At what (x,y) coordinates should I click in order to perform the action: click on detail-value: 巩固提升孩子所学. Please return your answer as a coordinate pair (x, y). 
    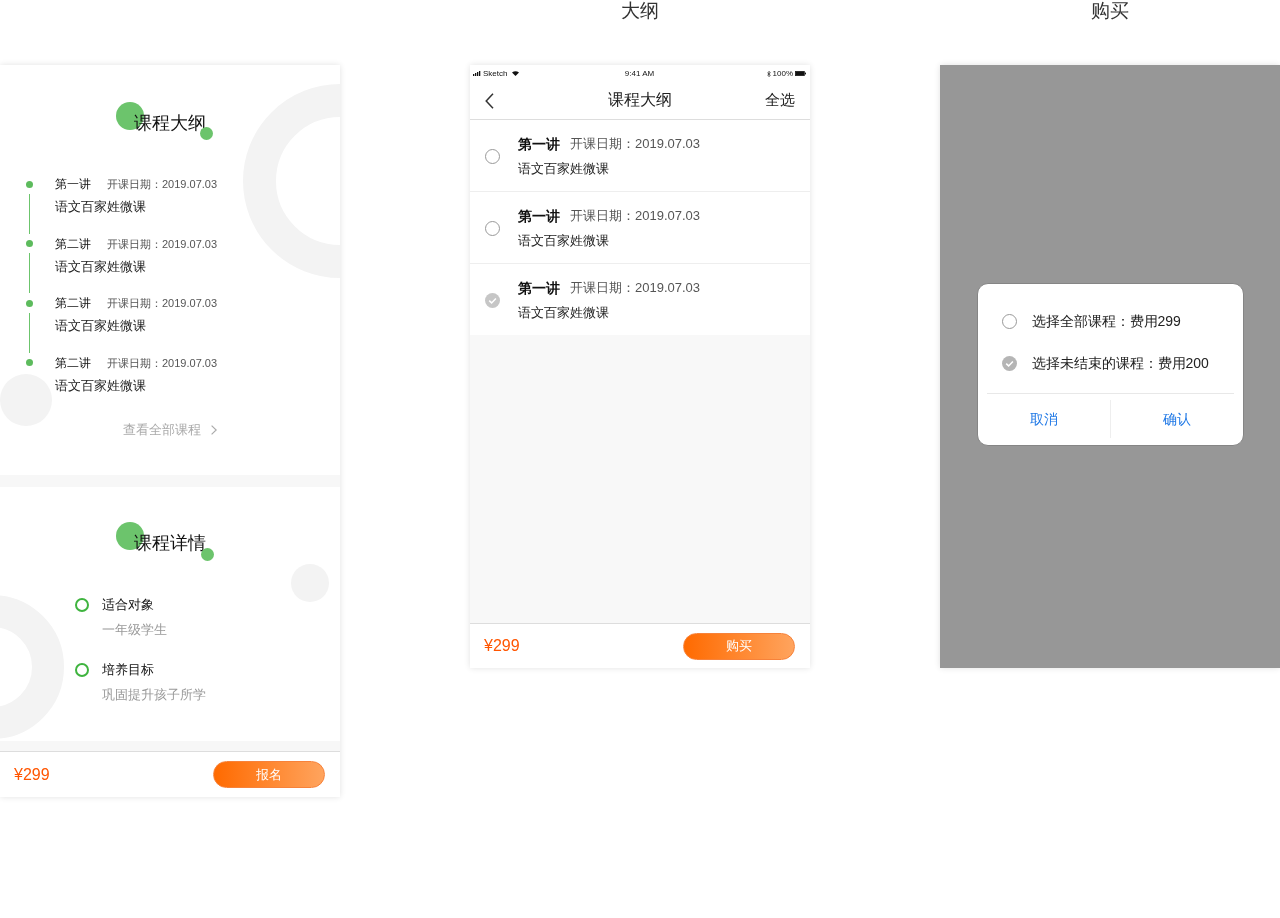
    Looking at the image, I should click on (154, 695).